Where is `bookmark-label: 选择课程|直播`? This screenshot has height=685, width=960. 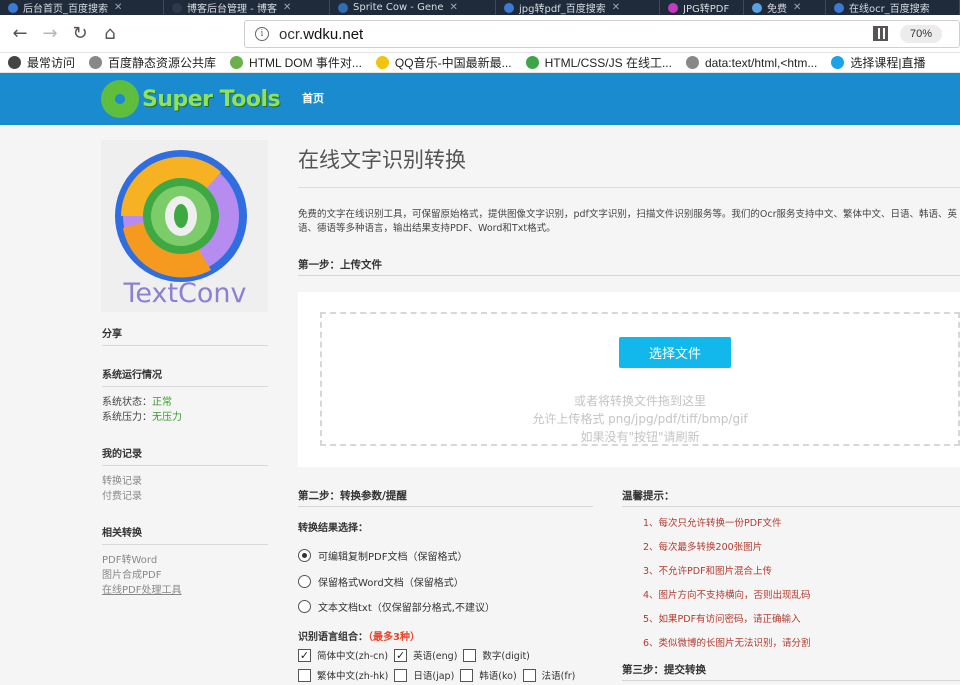
bookmark-label: 选择课程|直播 is located at coordinates (888, 63).